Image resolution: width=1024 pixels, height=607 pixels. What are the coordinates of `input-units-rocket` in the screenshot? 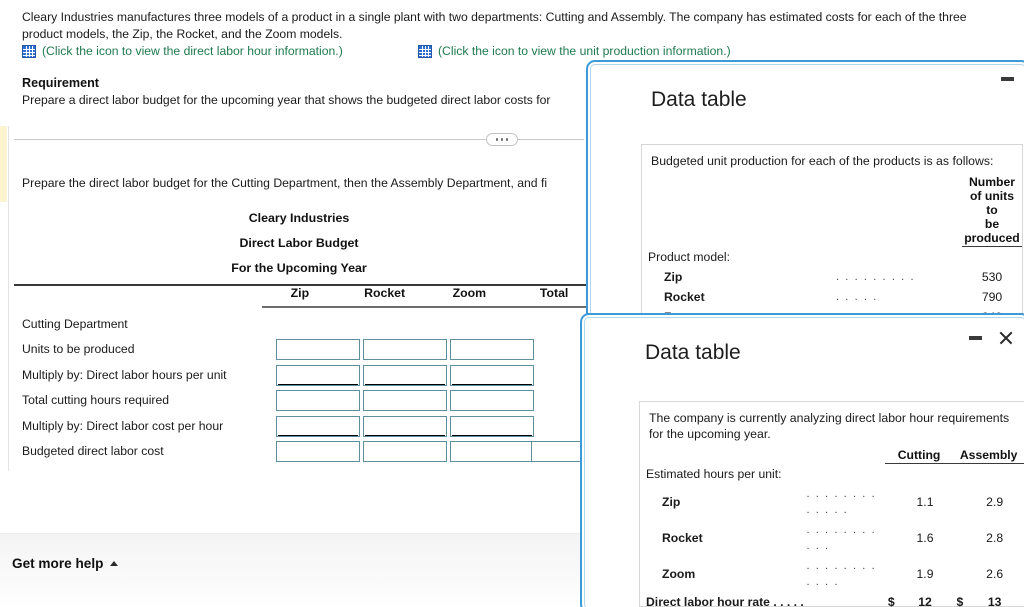 It's located at (405, 350).